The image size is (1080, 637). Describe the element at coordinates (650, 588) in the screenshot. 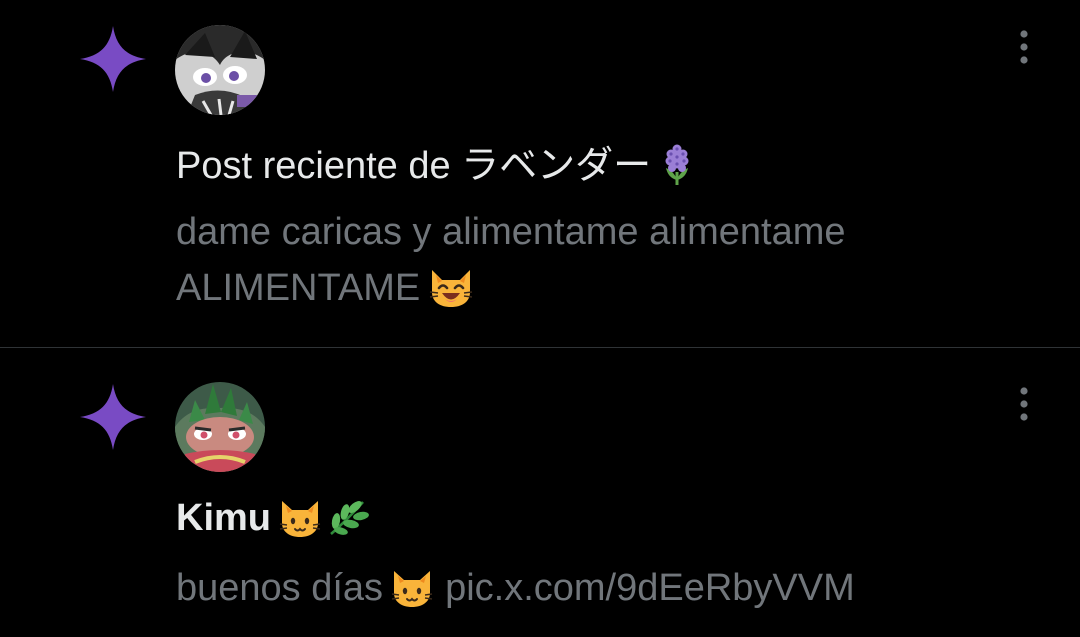

I see `post-link: pic.x.com/9dEeRbyVVM` at that location.